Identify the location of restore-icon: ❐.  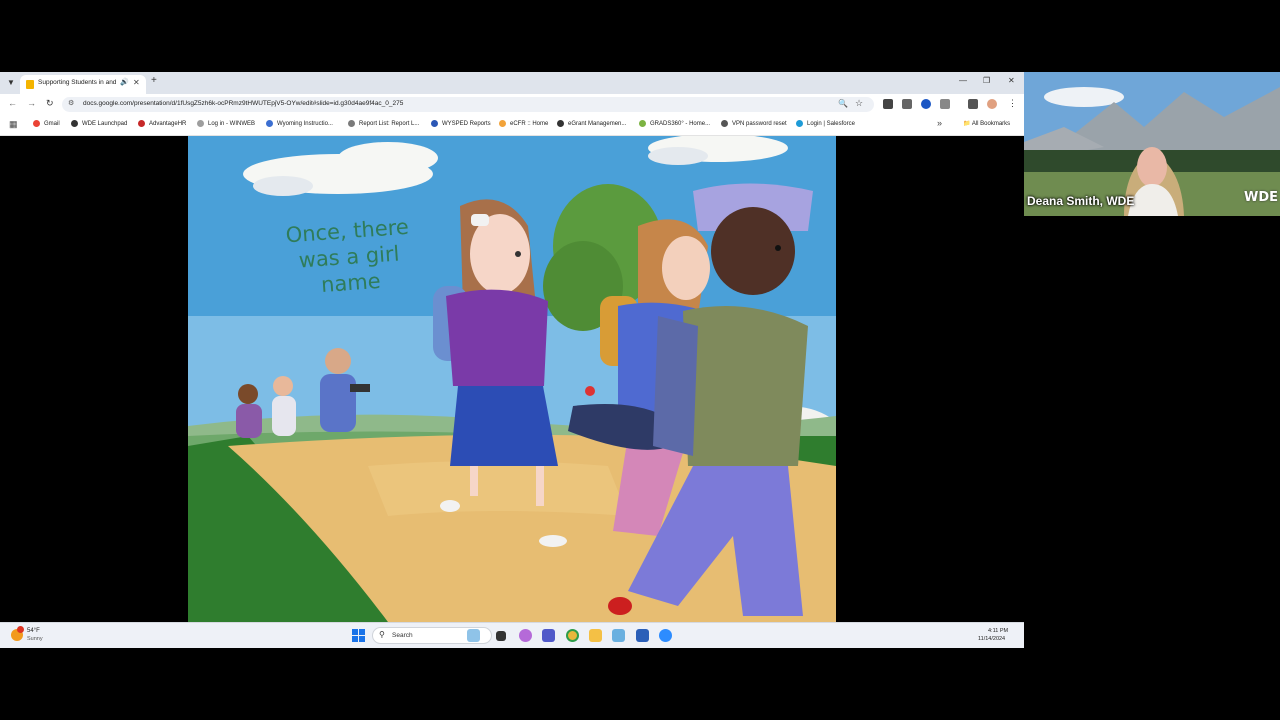
(986, 80).